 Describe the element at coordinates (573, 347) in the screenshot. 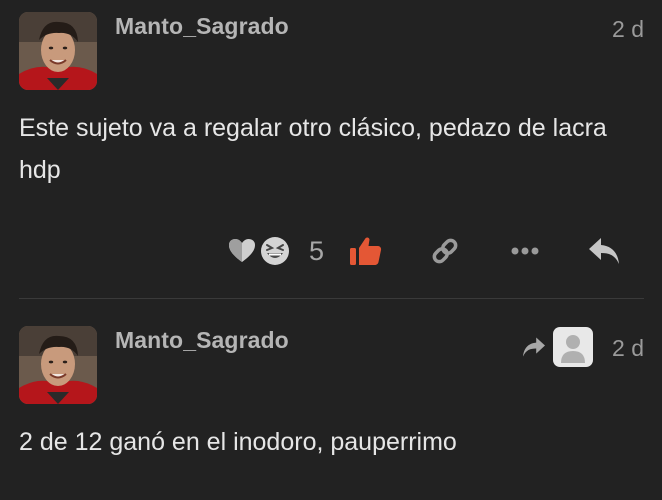

I see `default-user-avatar` at that location.